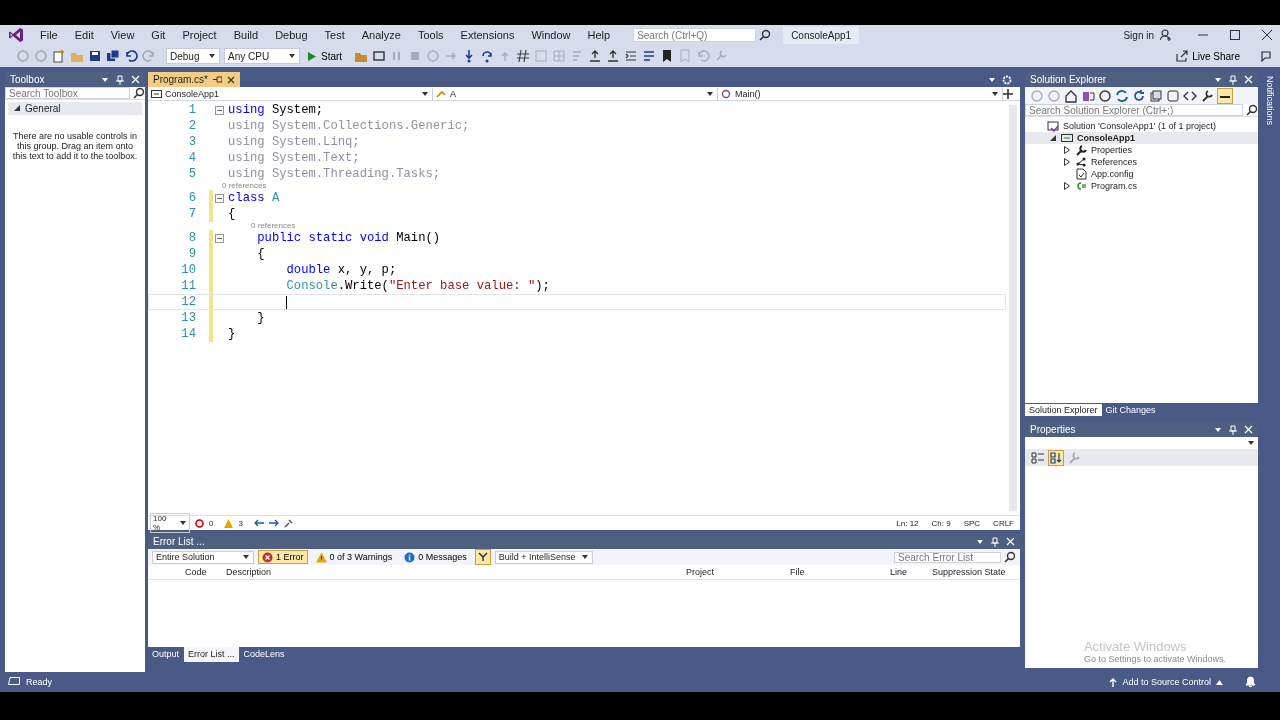 The height and width of the screenshot is (720, 1280). What do you see at coordinates (325, 56) in the screenshot?
I see `start-button: Start` at bounding box center [325, 56].